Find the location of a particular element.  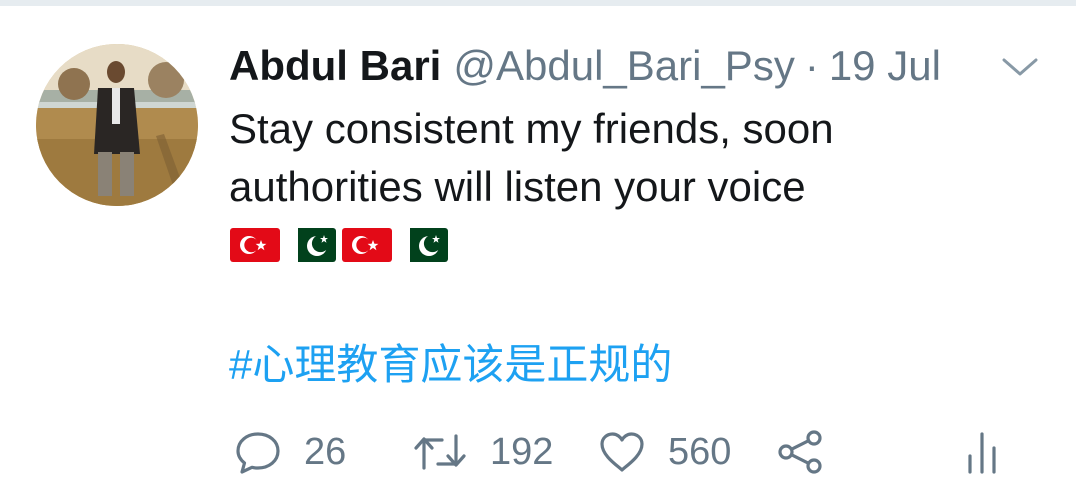

analytics-button is located at coordinates (982, 452).